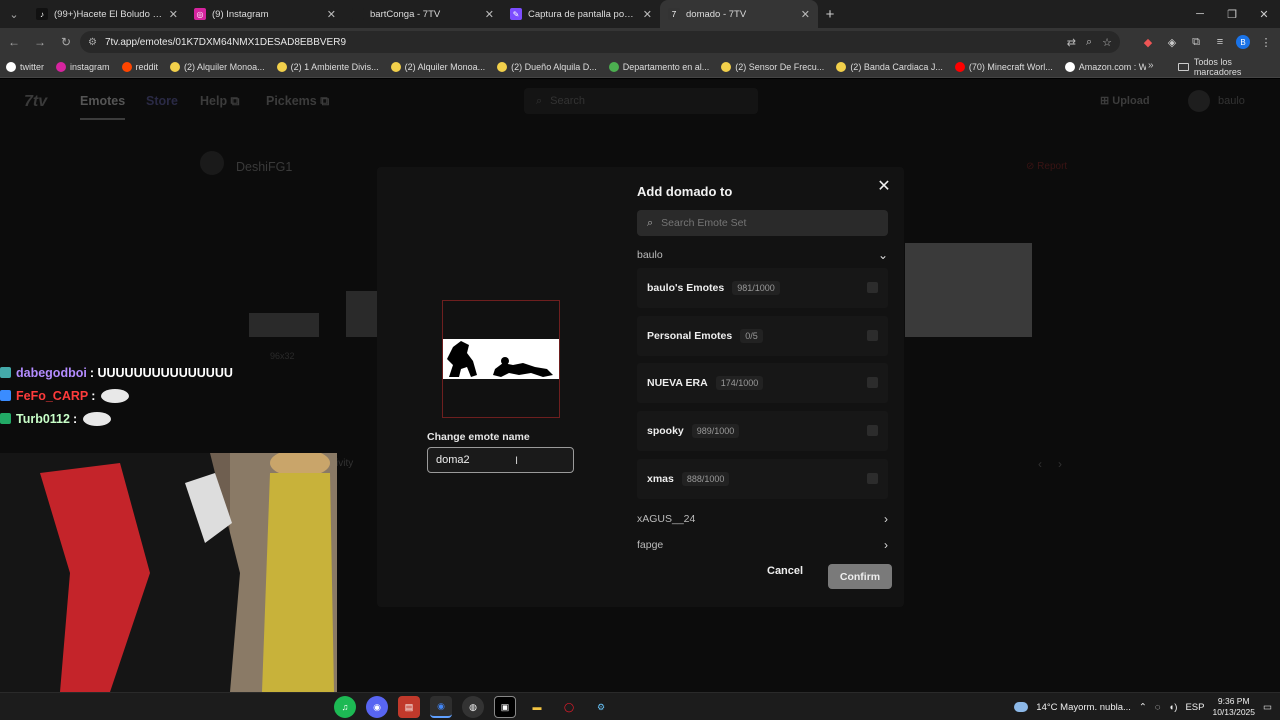  Describe the element at coordinates (1151, 65) in the screenshot. I see `bookmarks-overflow-icon: »` at that location.